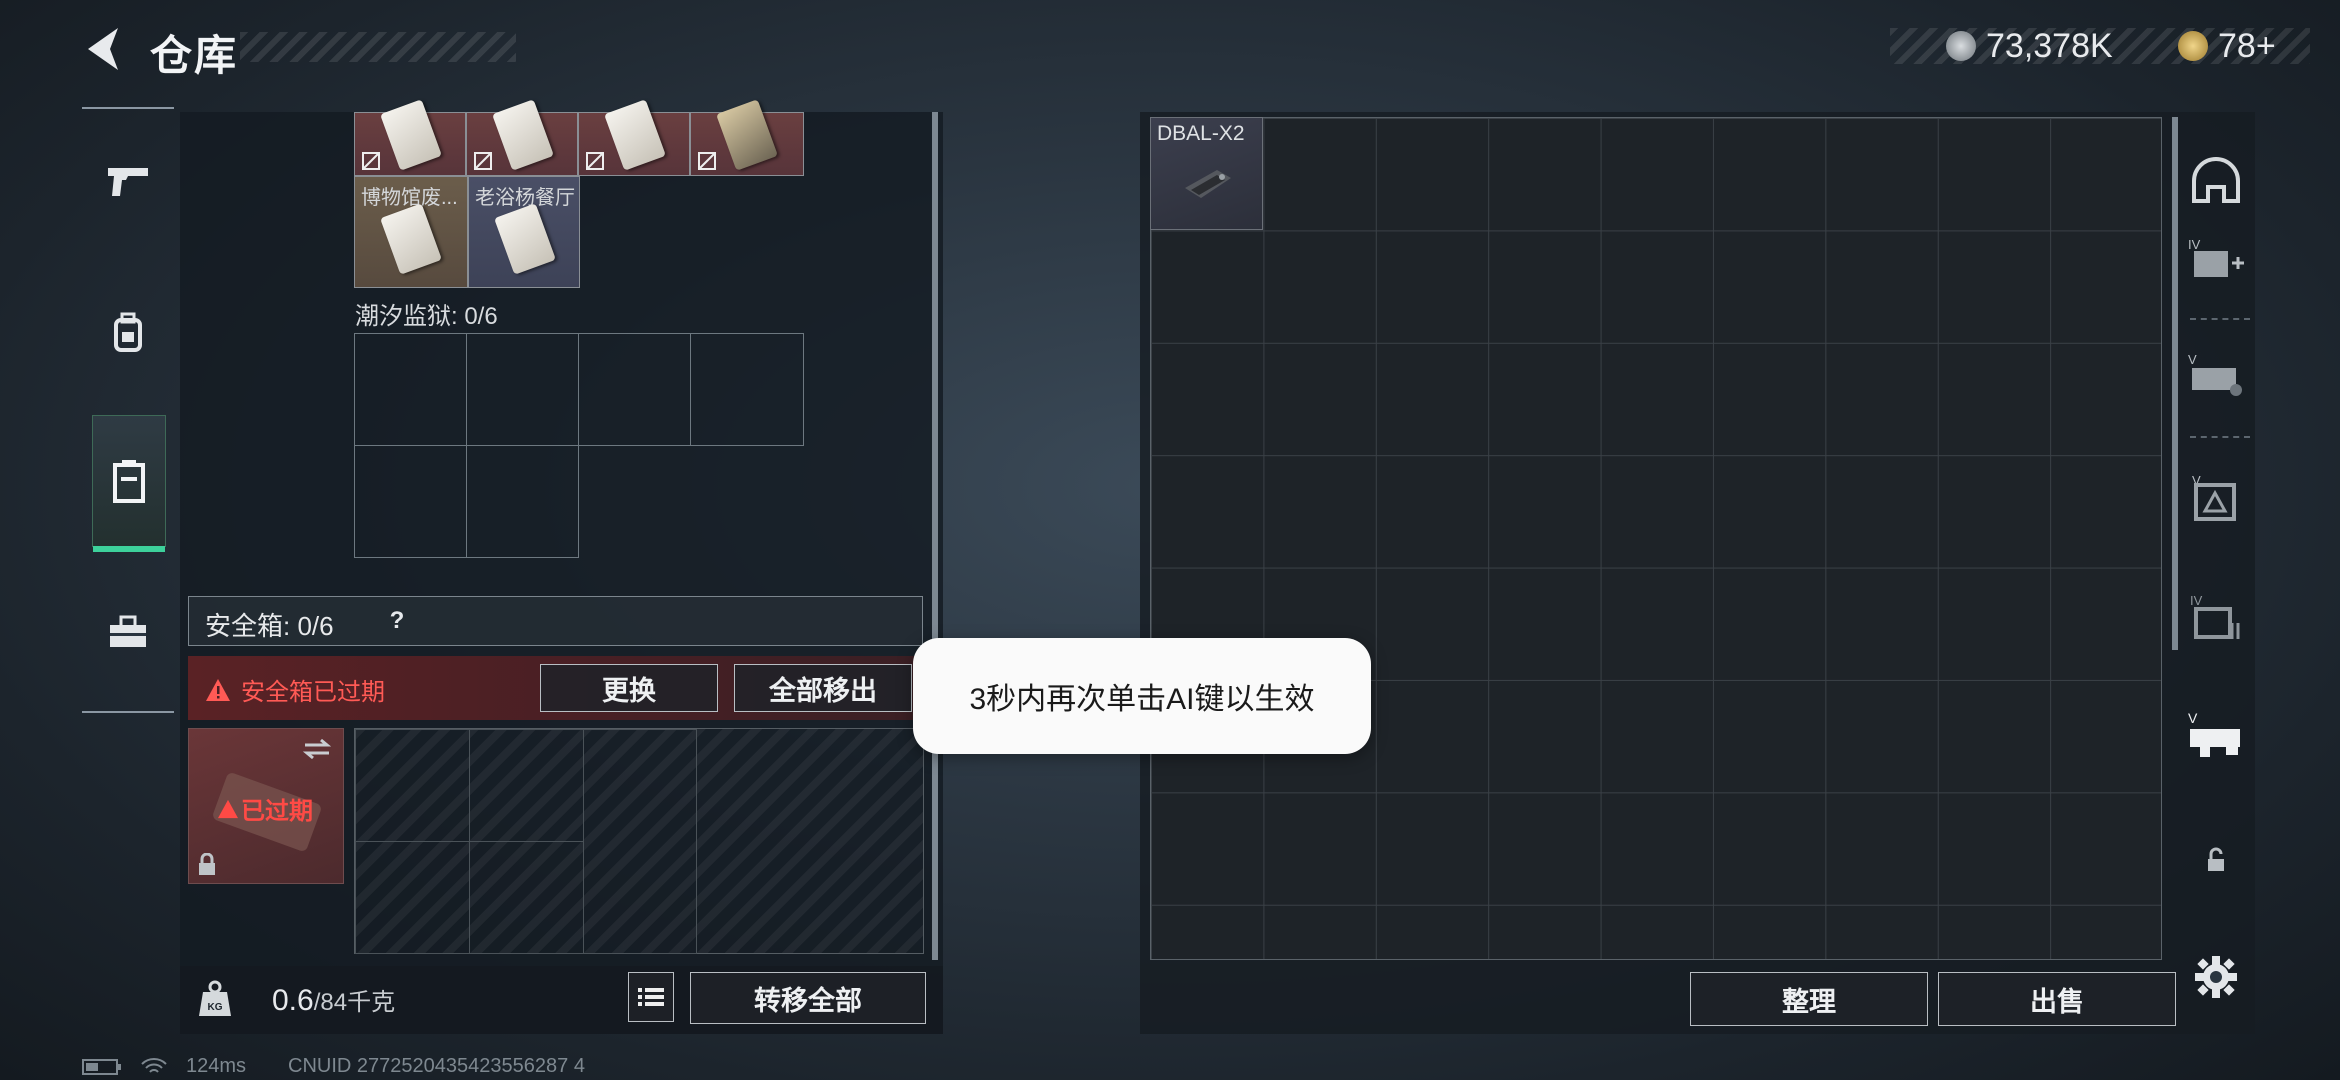 The height and width of the screenshot is (1080, 2340). I want to click on item-expired-tag: 已过期, so click(265, 808).